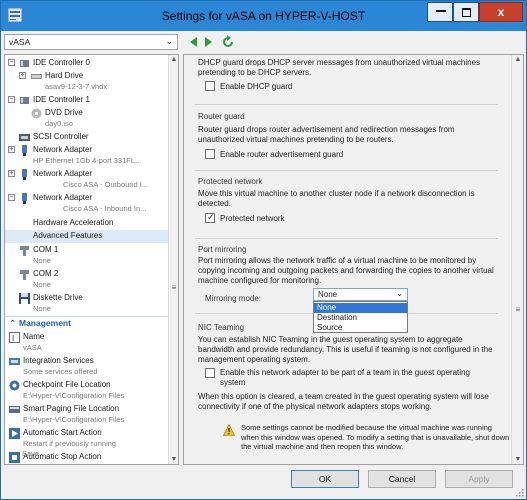 Image resolution: width=527 pixels, height=500 pixels. I want to click on section-header-management: ⌃ Management, so click(87, 322).